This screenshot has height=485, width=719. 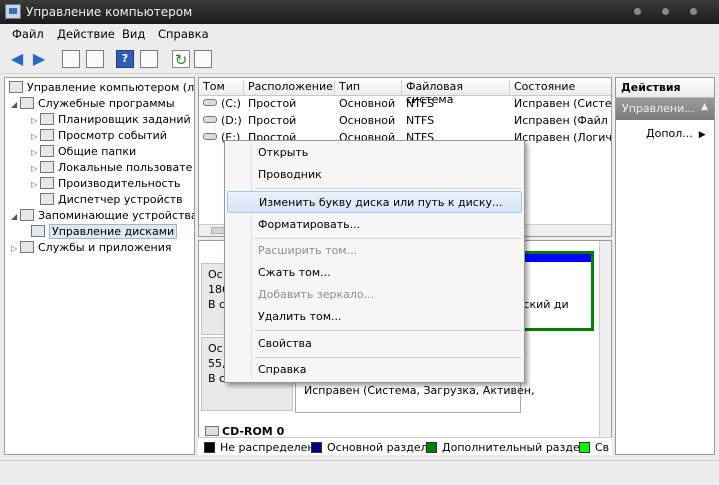 I want to click on computer-management-icon, so click(x=13, y=11).